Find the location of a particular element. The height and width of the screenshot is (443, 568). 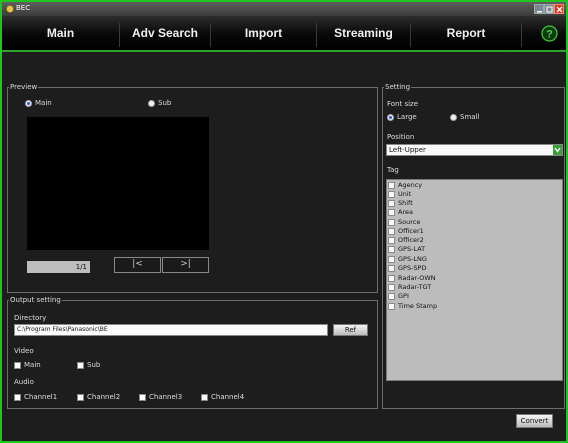

convert-button: Convert is located at coordinates (534, 421).